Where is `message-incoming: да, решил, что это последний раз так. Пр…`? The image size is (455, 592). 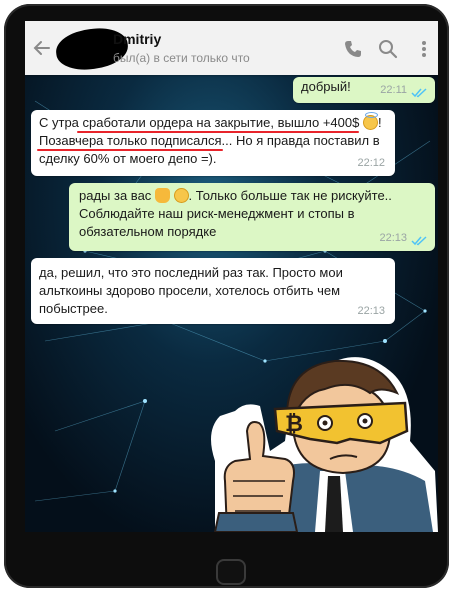 message-incoming: да, решил, что это последний раз так. Пр… is located at coordinates (213, 291).